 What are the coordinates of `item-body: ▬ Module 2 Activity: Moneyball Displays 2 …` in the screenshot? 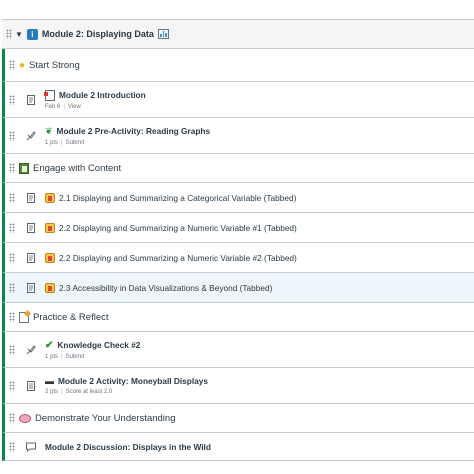 It's located at (126, 385).